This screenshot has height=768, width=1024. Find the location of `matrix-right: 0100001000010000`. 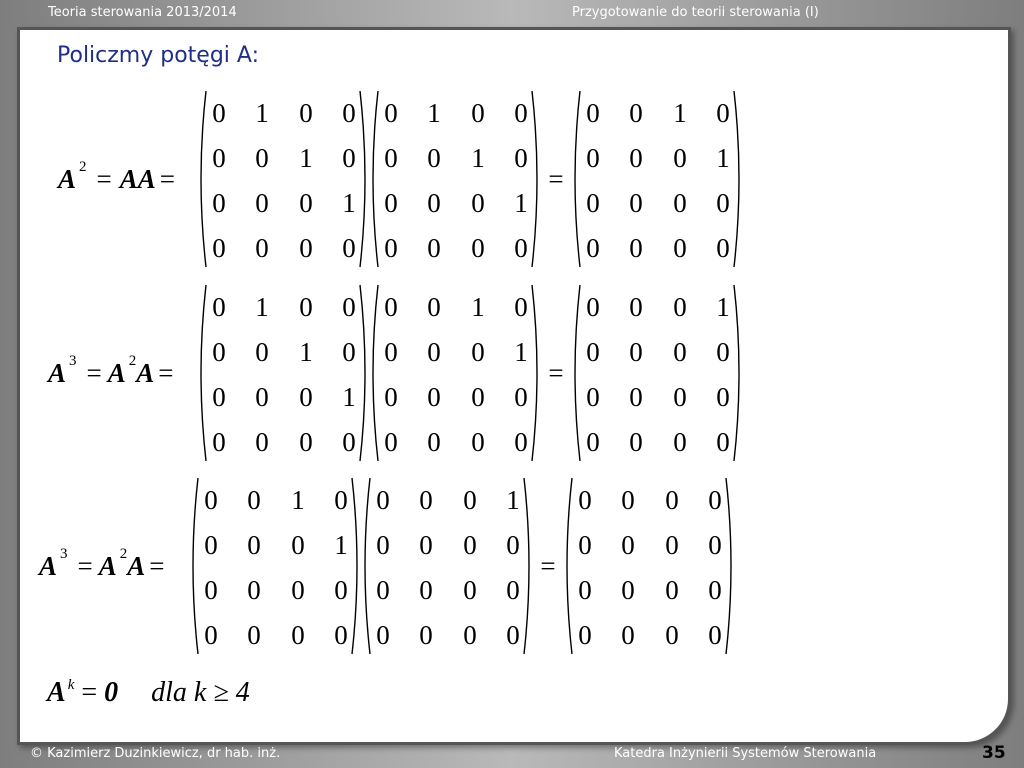

matrix-right: 0100001000010000 is located at coordinates (455, 179).